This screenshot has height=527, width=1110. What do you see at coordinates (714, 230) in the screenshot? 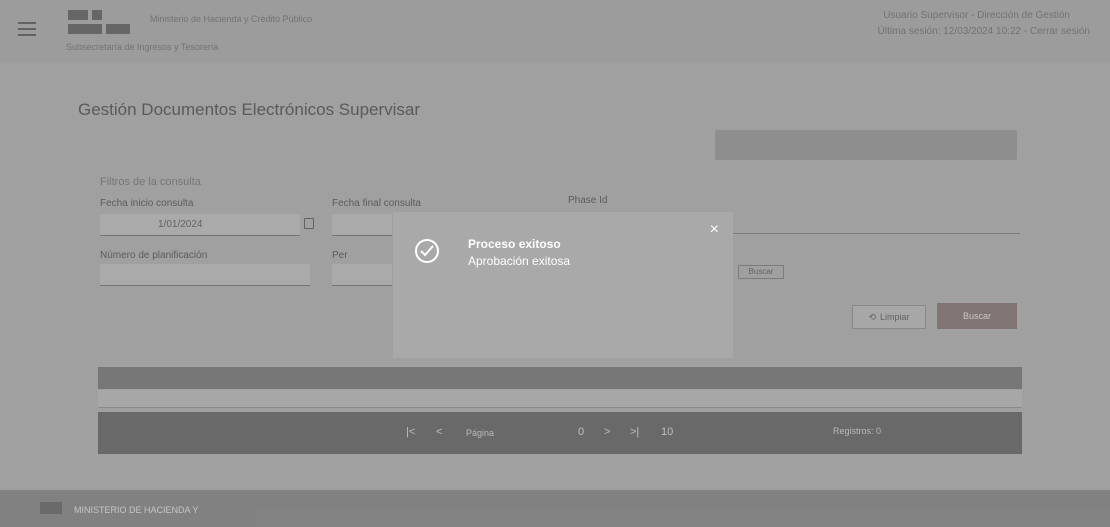
I see `close-icon: ×` at bounding box center [714, 230].